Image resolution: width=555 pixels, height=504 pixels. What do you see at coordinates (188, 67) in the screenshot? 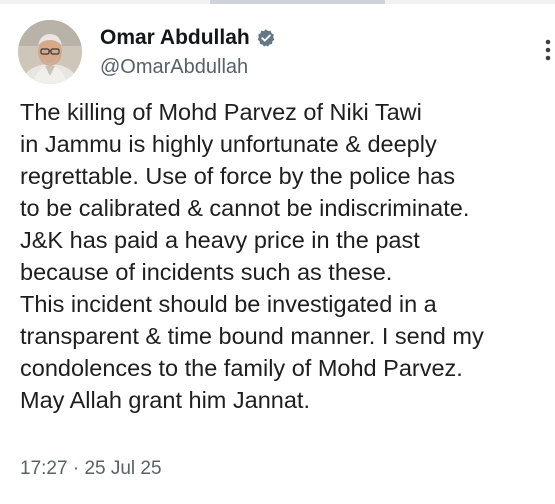
I see `author-handle: @OmarAbdullah` at bounding box center [188, 67].